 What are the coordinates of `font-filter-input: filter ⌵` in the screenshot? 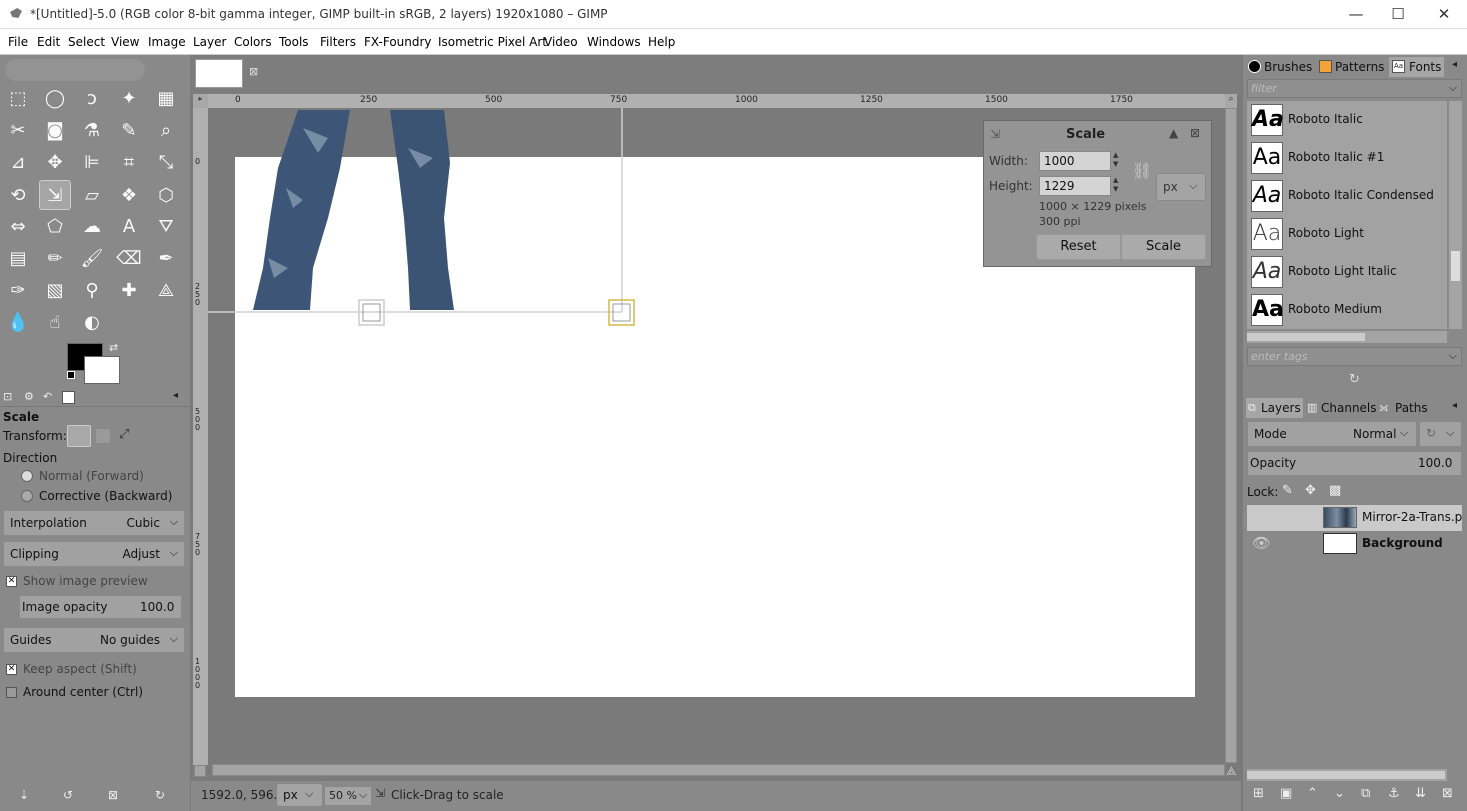 It's located at (1354, 88).